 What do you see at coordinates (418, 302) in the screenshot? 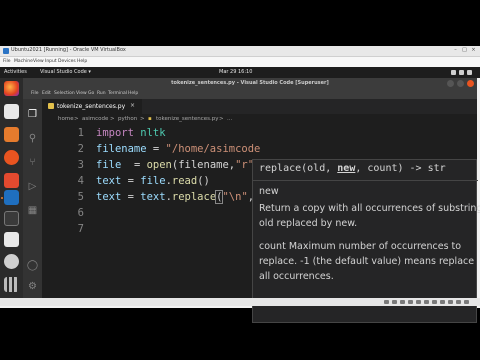
I see `usb-icon` at bounding box center [418, 302].